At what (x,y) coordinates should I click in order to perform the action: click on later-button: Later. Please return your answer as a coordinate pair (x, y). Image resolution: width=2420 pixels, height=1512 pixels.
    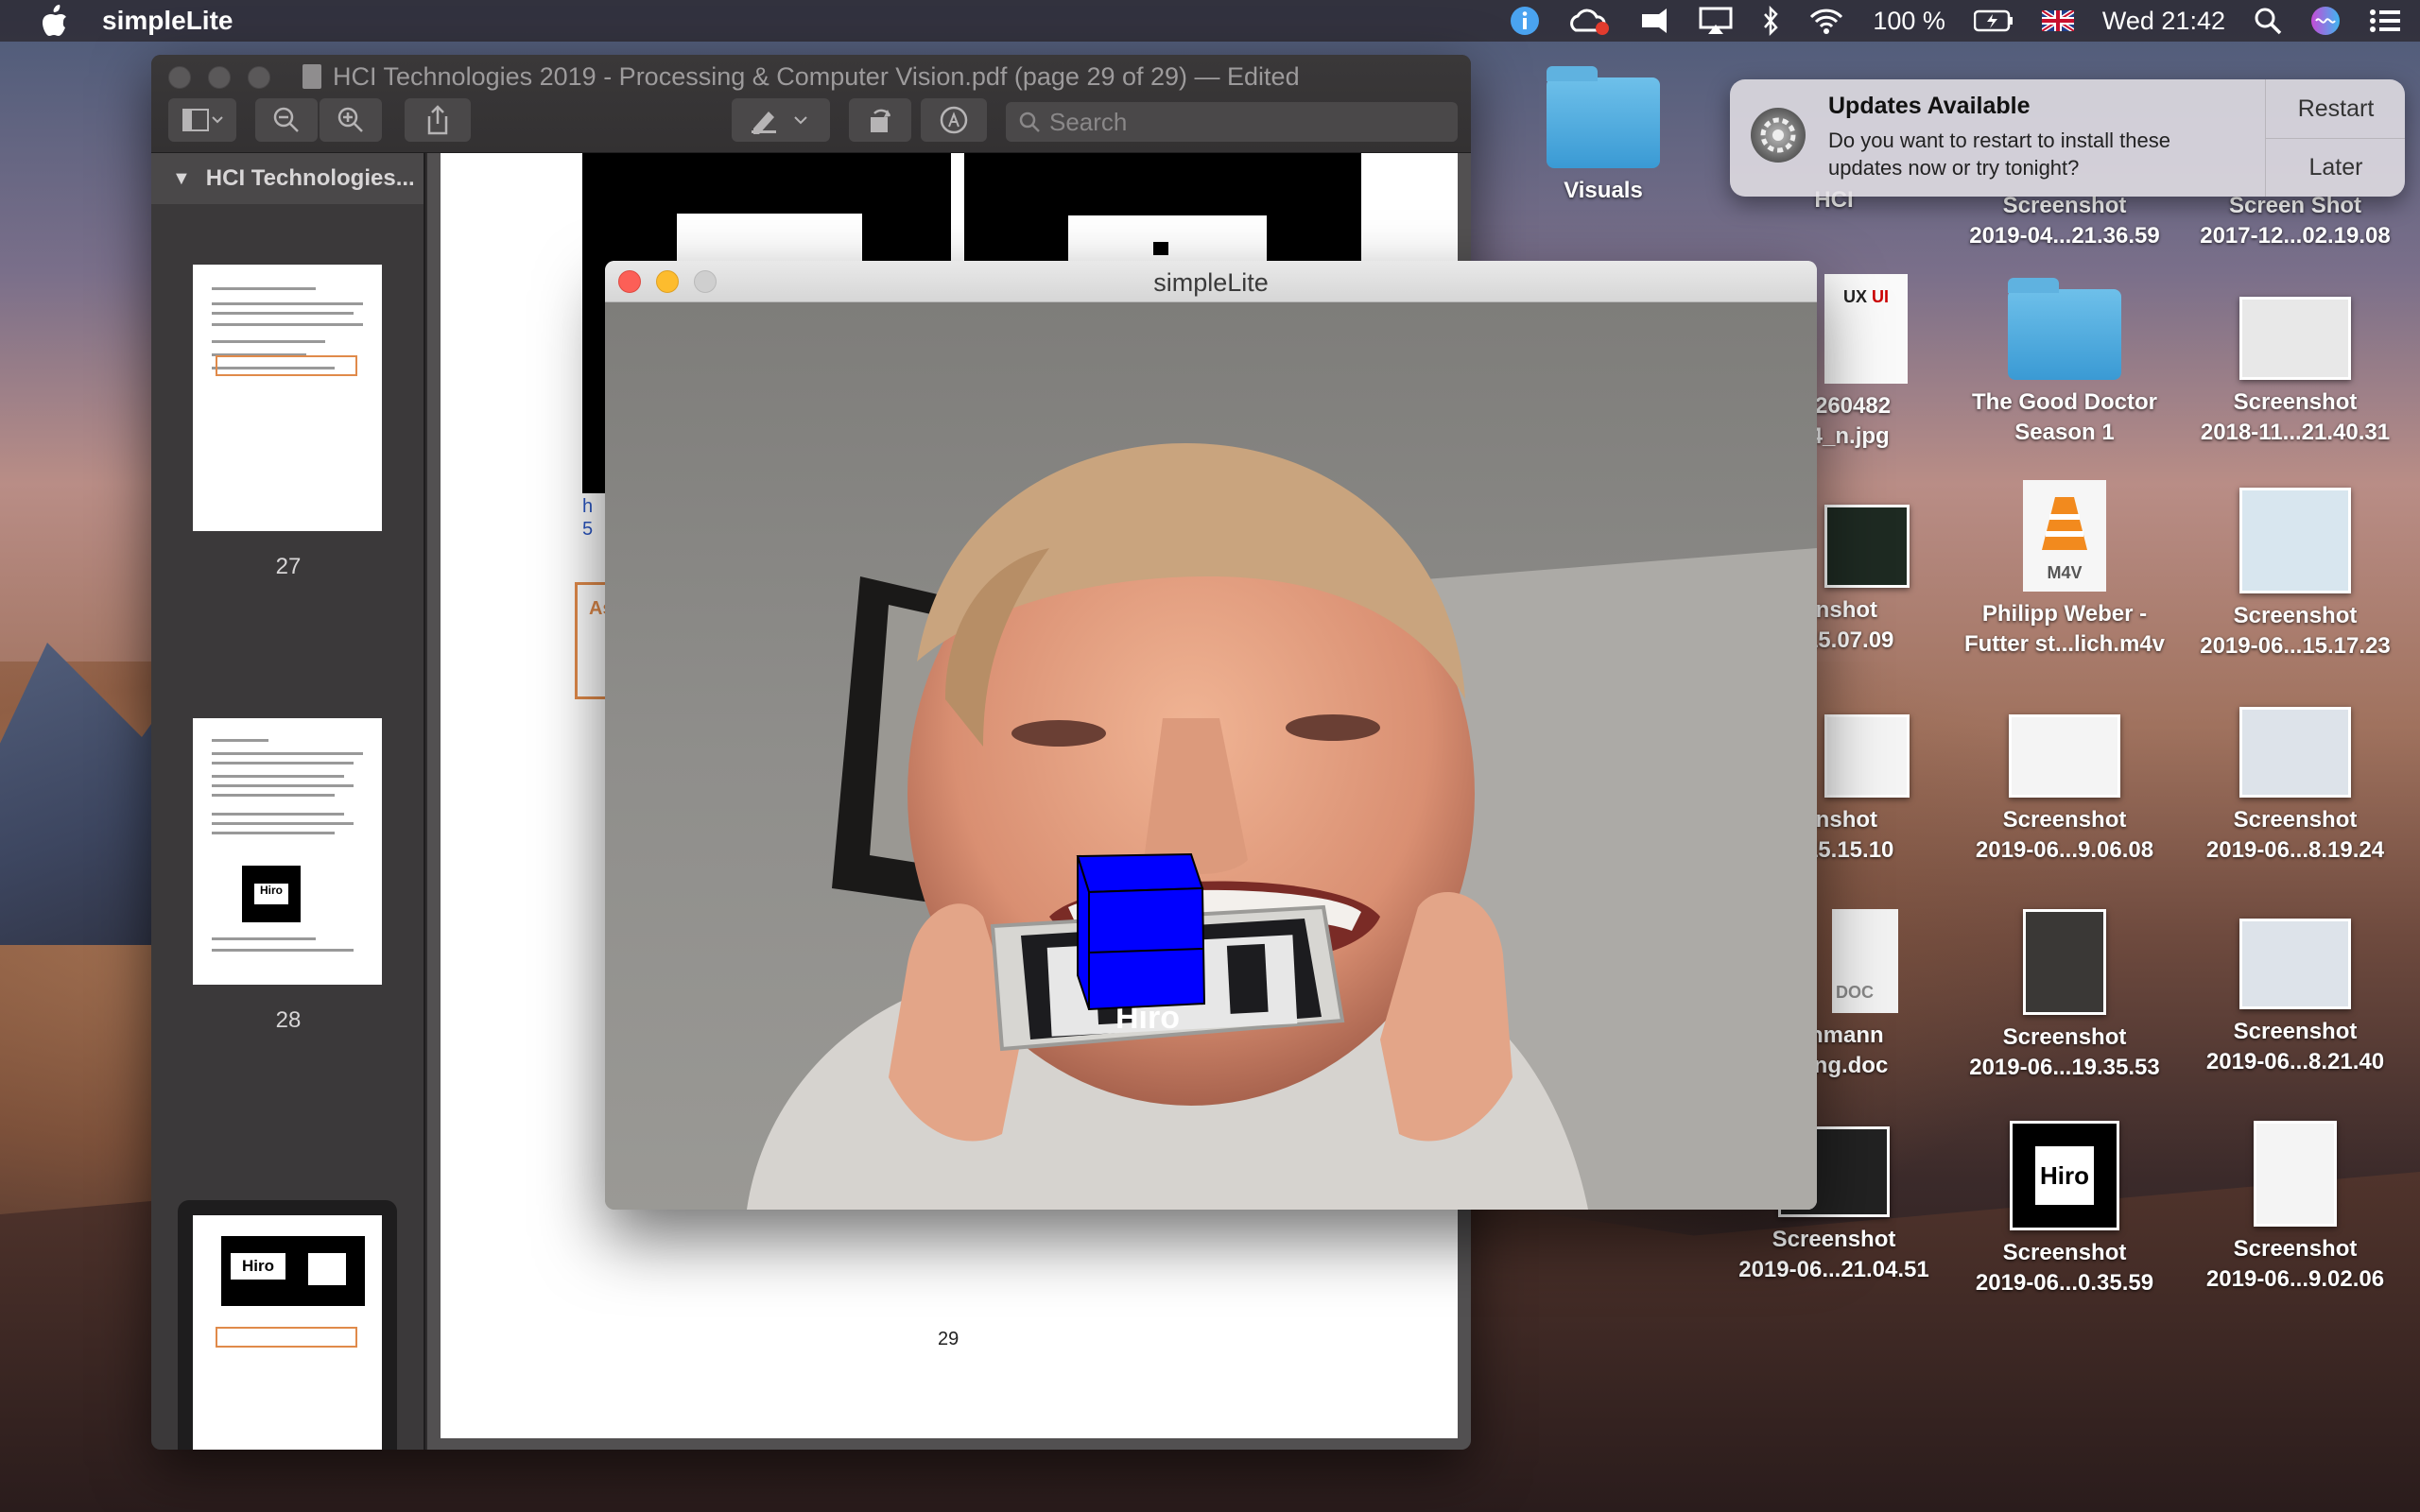
    Looking at the image, I should click on (2335, 167).